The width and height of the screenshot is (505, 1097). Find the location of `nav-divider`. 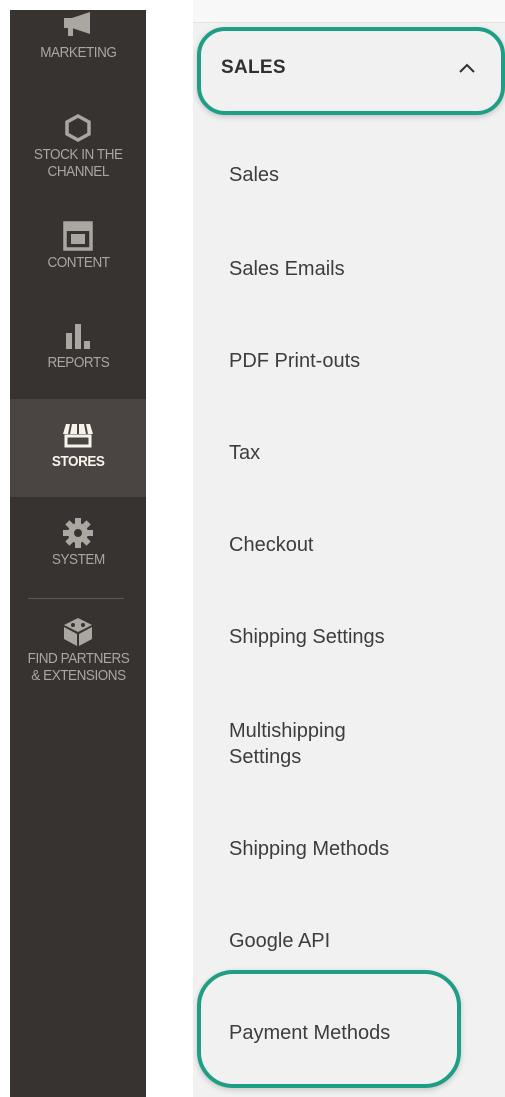

nav-divider is located at coordinates (76, 598).